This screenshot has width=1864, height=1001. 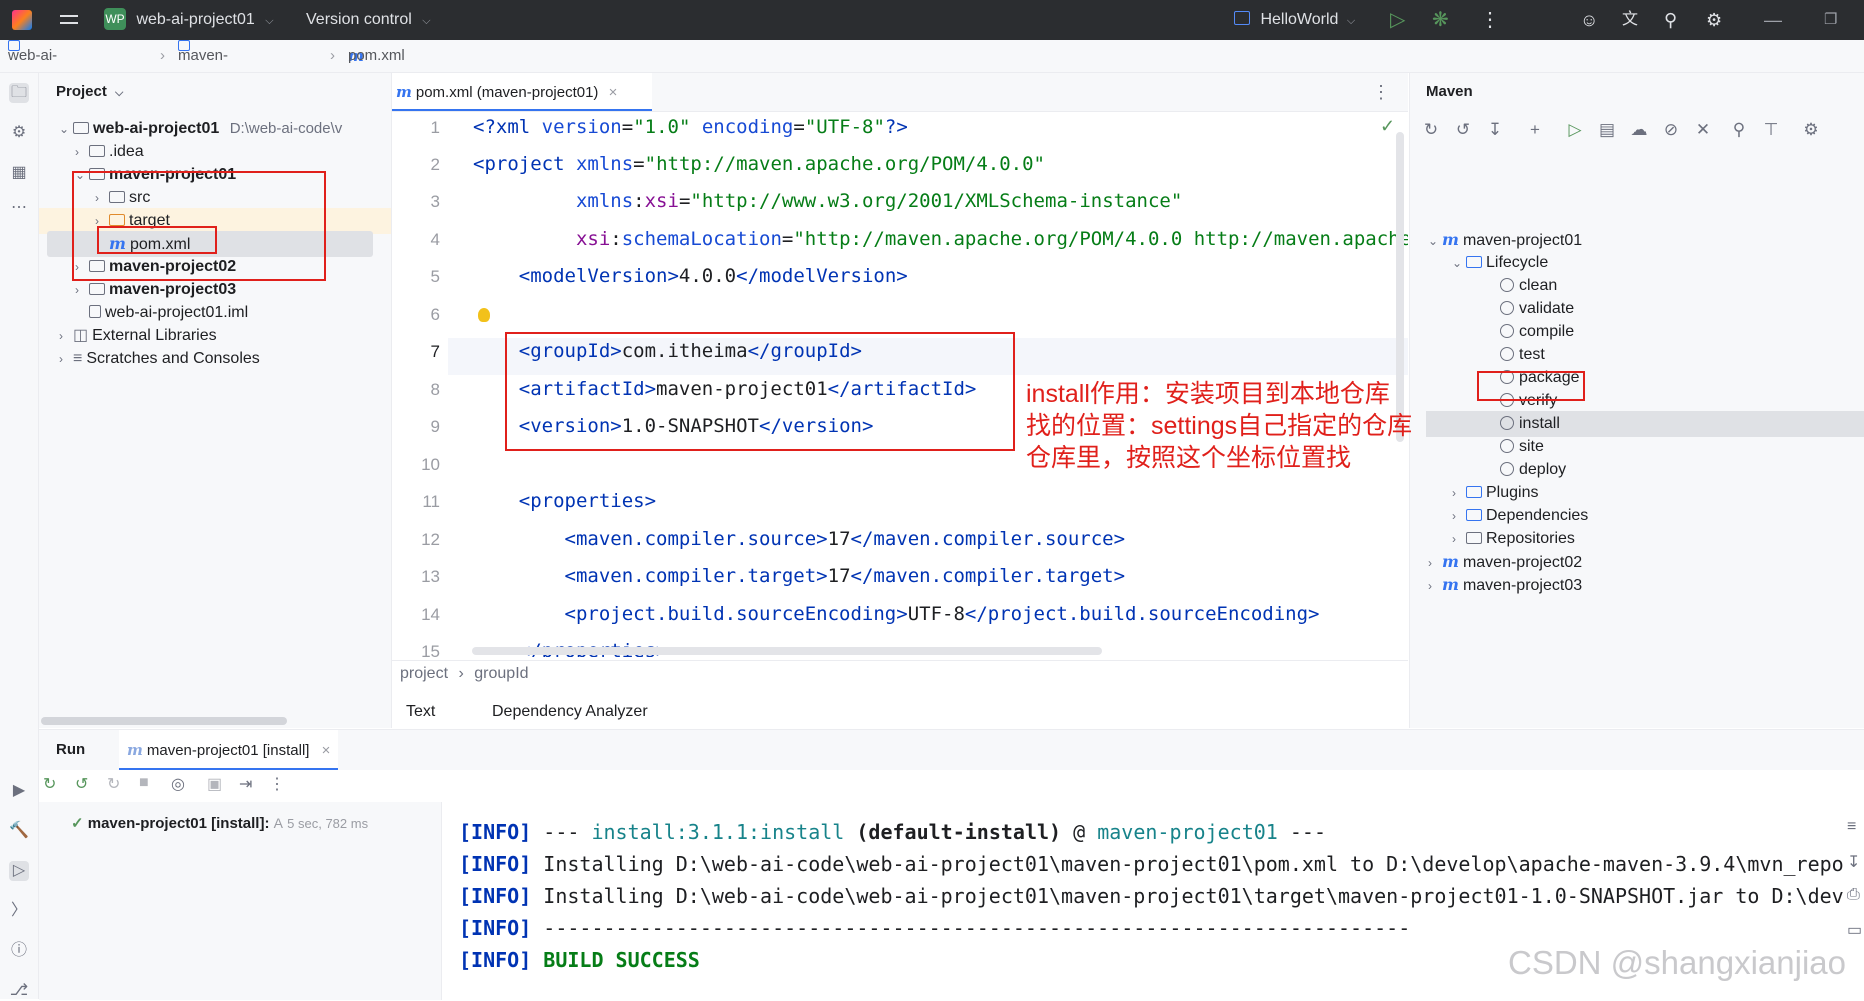 What do you see at coordinates (1535, 130) in the screenshot?
I see `add-icon: +` at bounding box center [1535, 130].